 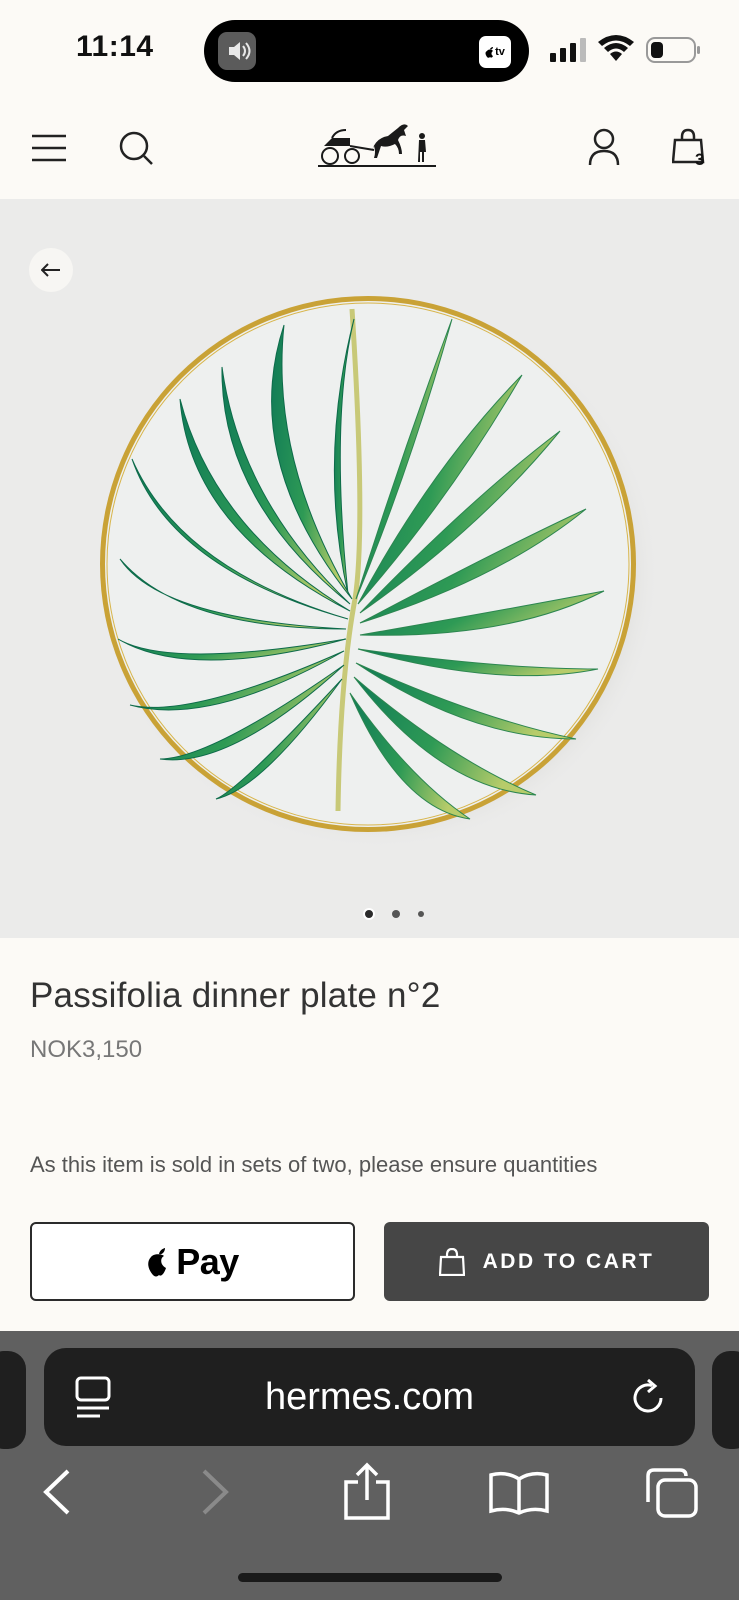 I want to click on status-time: 11:14, so click(x=115, y=46).